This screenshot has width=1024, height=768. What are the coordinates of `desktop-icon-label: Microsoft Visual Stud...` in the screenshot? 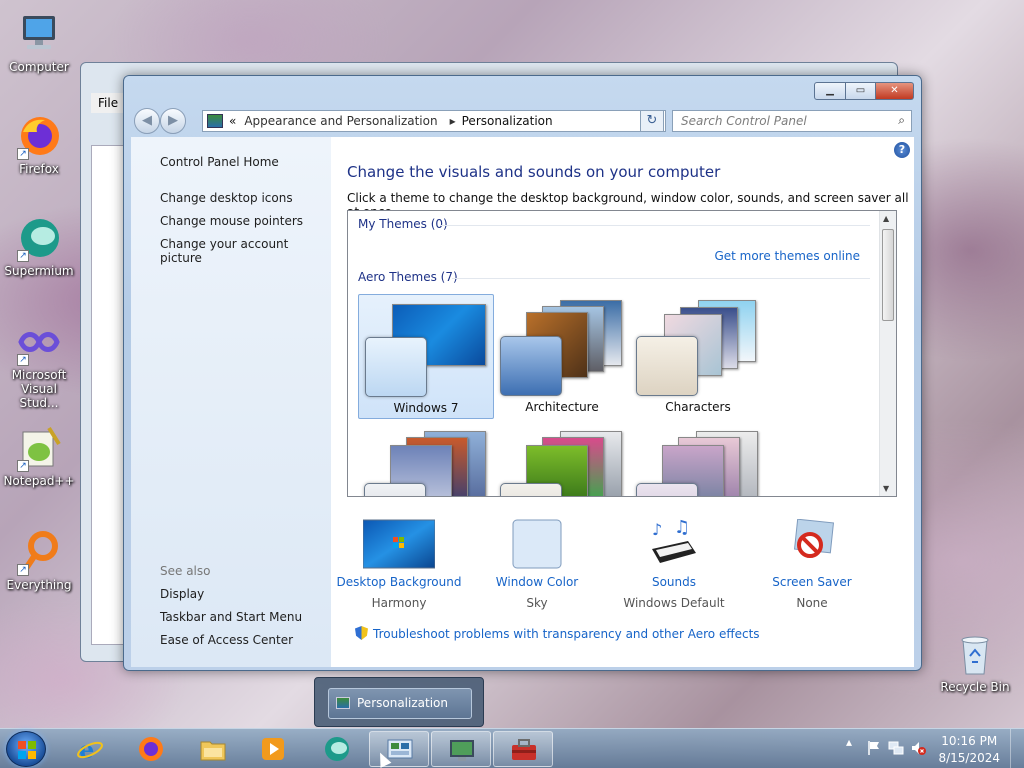 It's located at (39, 389).